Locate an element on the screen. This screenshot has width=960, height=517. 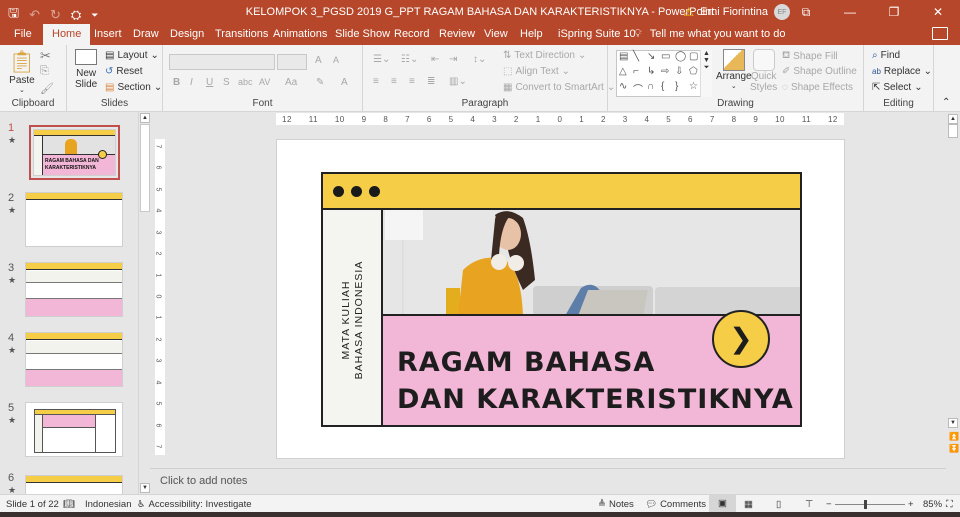
strikethrough-button: abc is located at coordinates (245, 82).